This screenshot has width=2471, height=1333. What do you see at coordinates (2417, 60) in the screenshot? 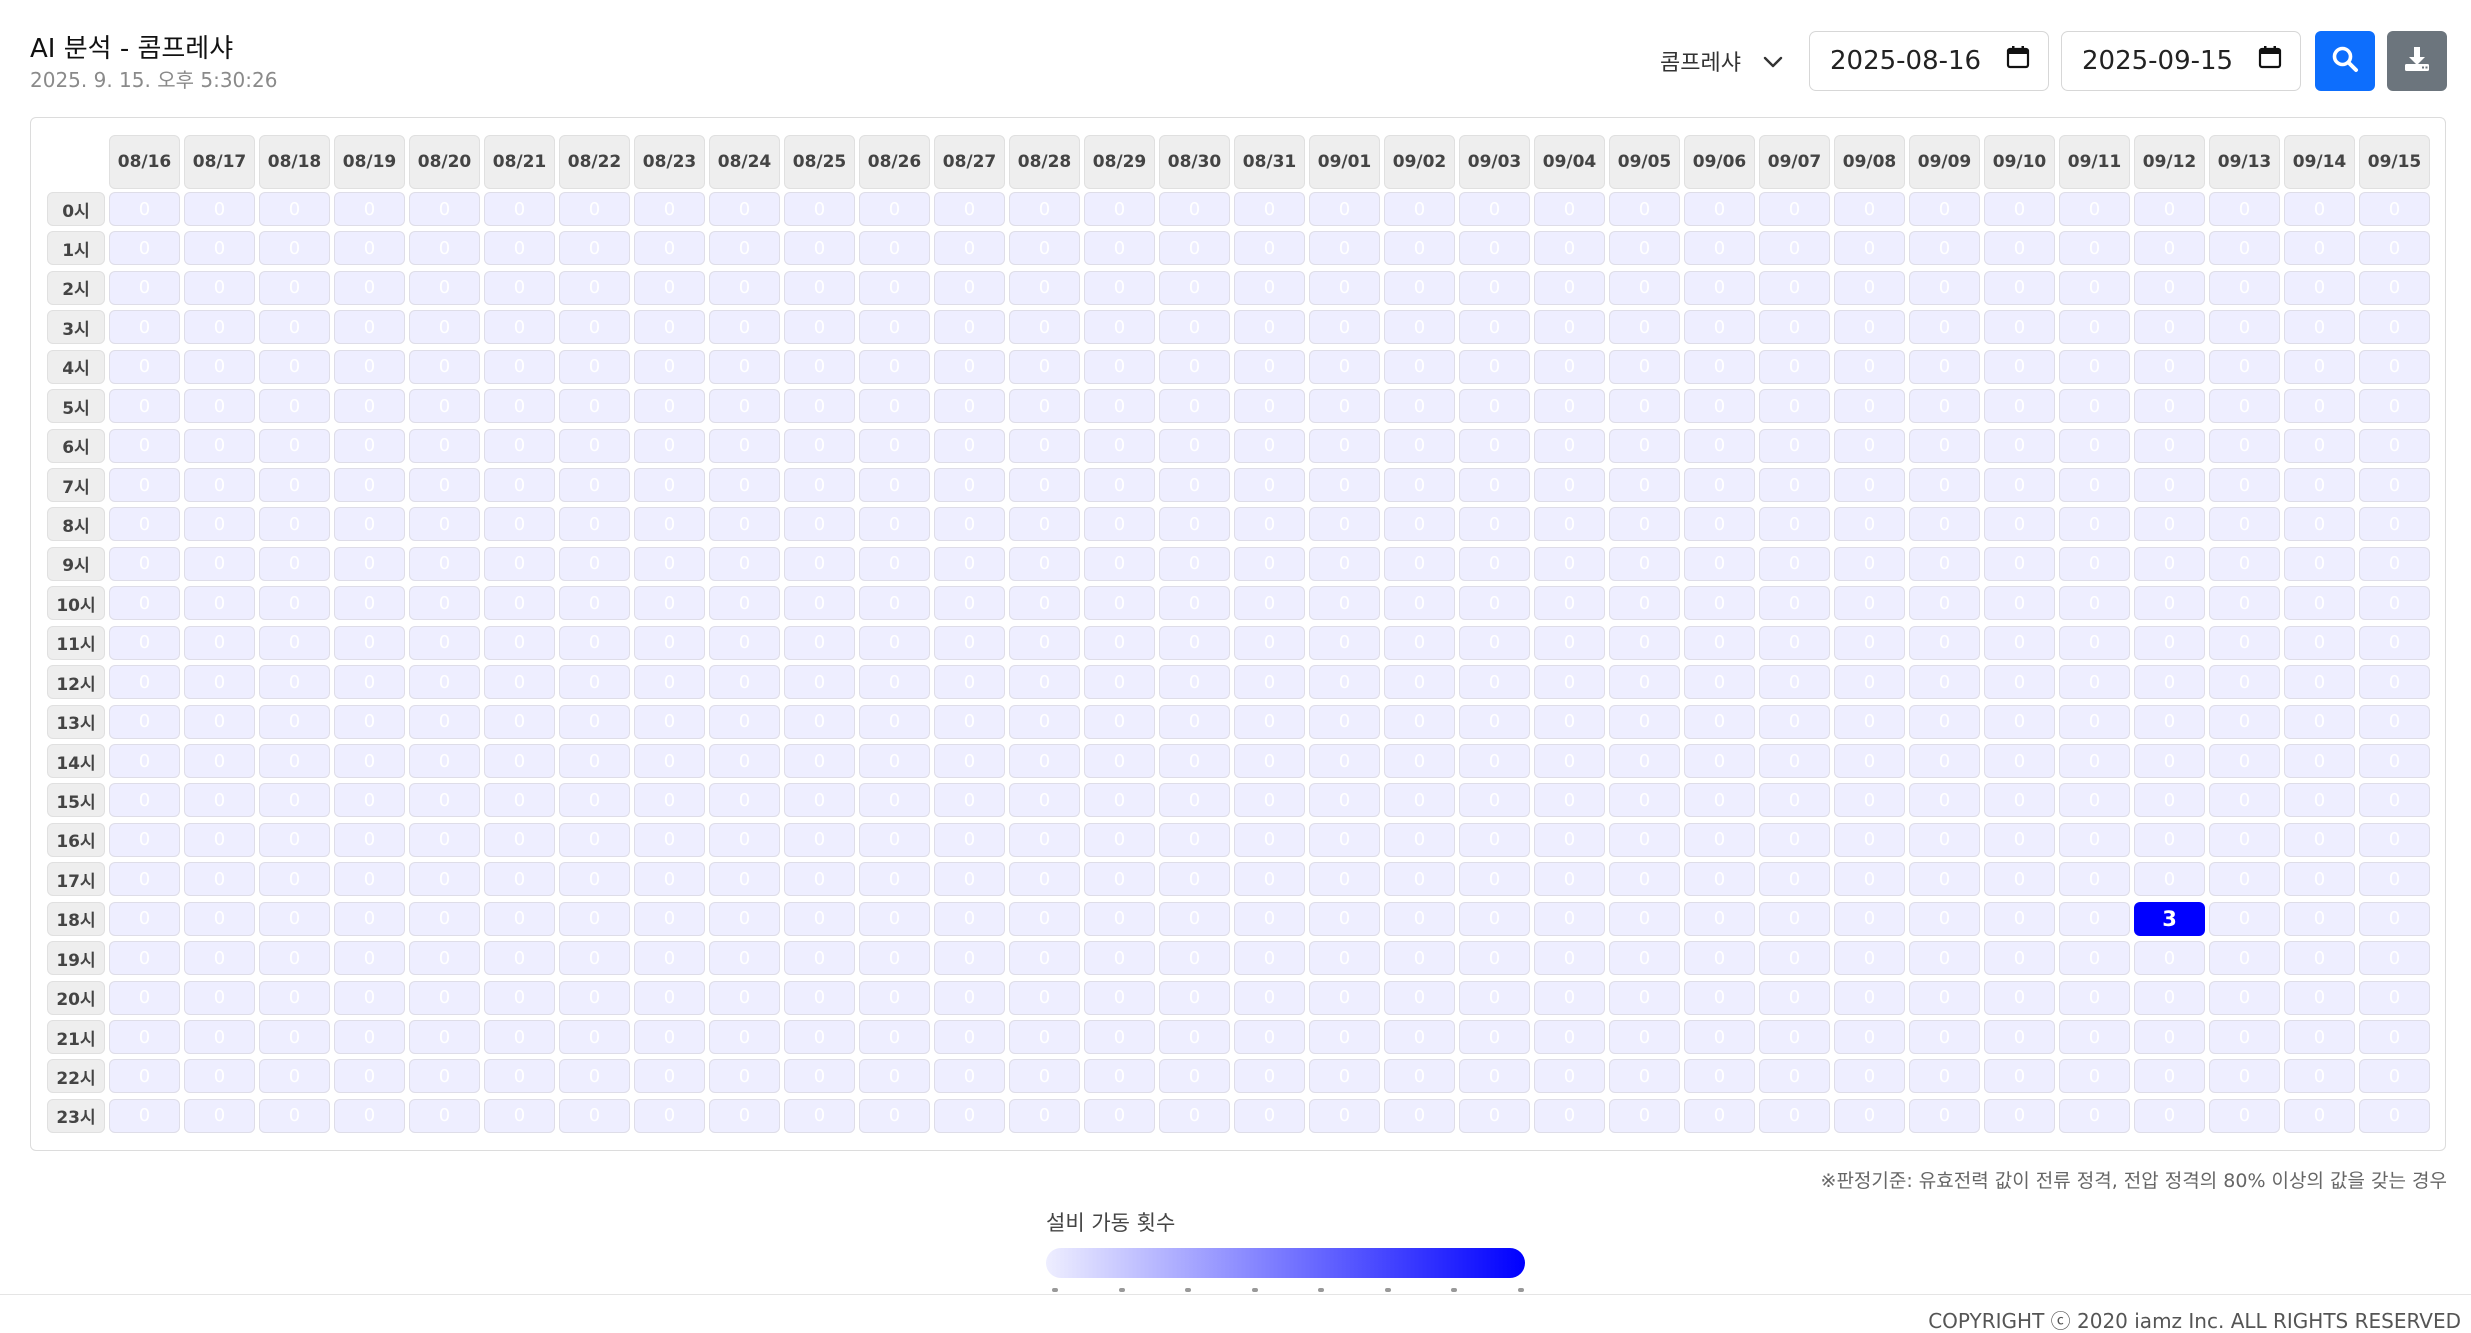
I see `download-button` at bounding box center [2417, 60].